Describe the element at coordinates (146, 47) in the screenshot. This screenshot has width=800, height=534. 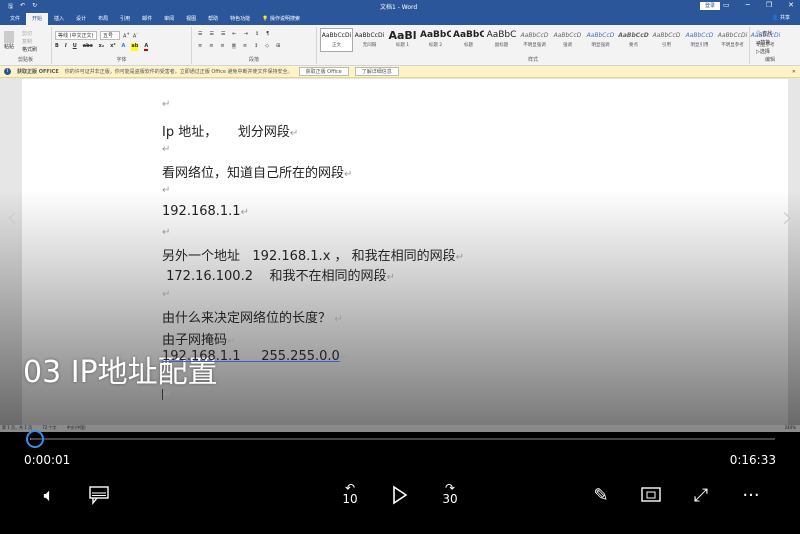
I see `font-color-icon: A` at that location.